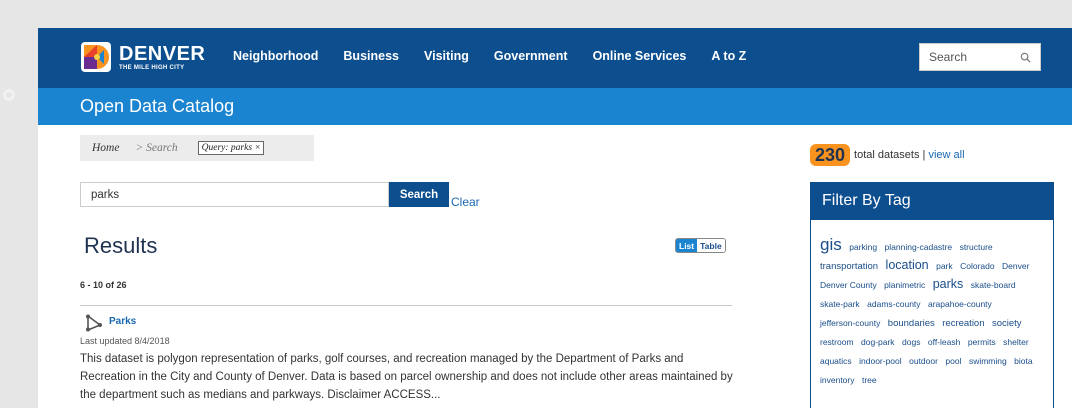 The height and width of the screenshot is (408, 1072). I want to click on tag-link: boundaries, so click(911, 323).